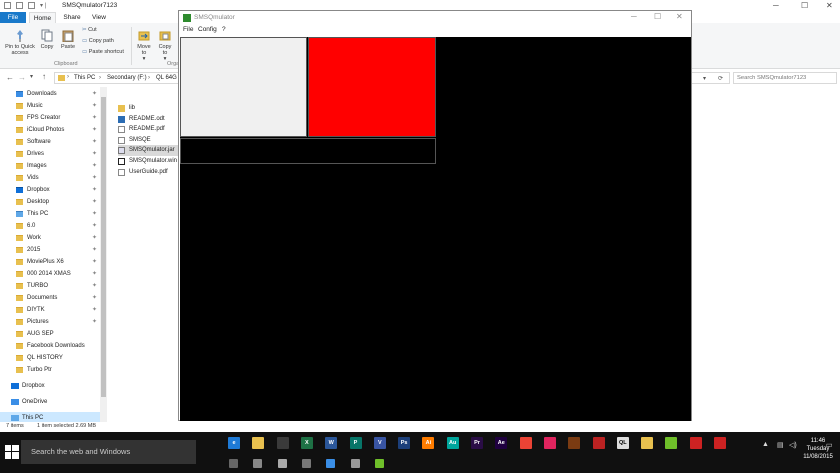  Describe the element at coordinates (50, 130) in the screenshot. I see `sidebar-item: iCloud Photos ✦` at that location.